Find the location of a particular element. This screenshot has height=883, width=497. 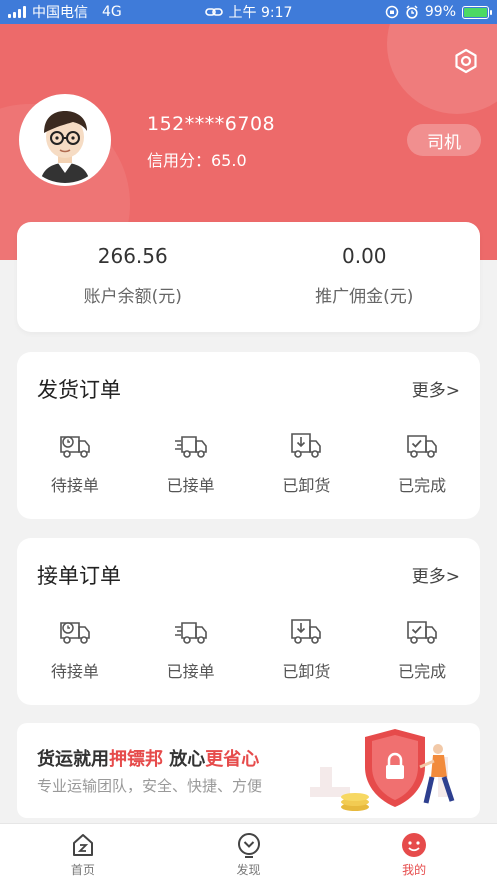

accepted-unloaded-button: 已卸货 is located at coordinates (307, 649).